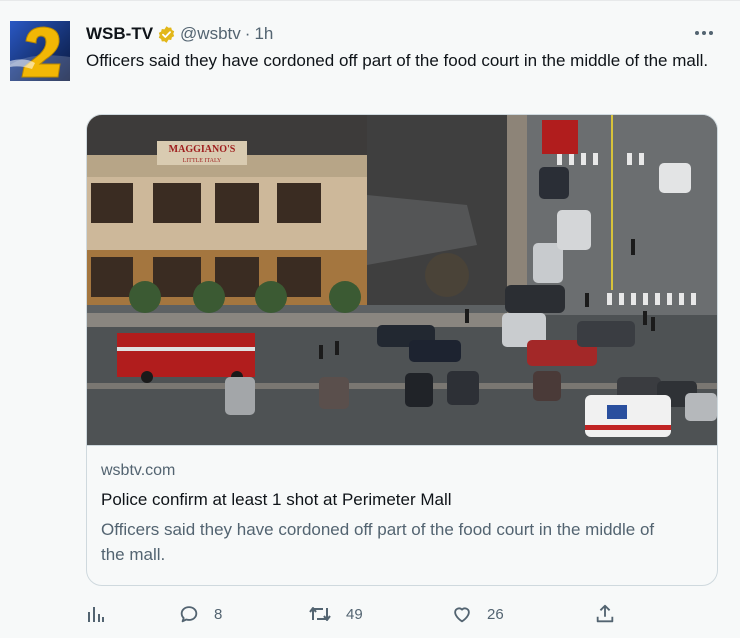 Image resolution: width=740 pixels, height=638 pixels. I want to click on like-count: 26, so click(495, 614).